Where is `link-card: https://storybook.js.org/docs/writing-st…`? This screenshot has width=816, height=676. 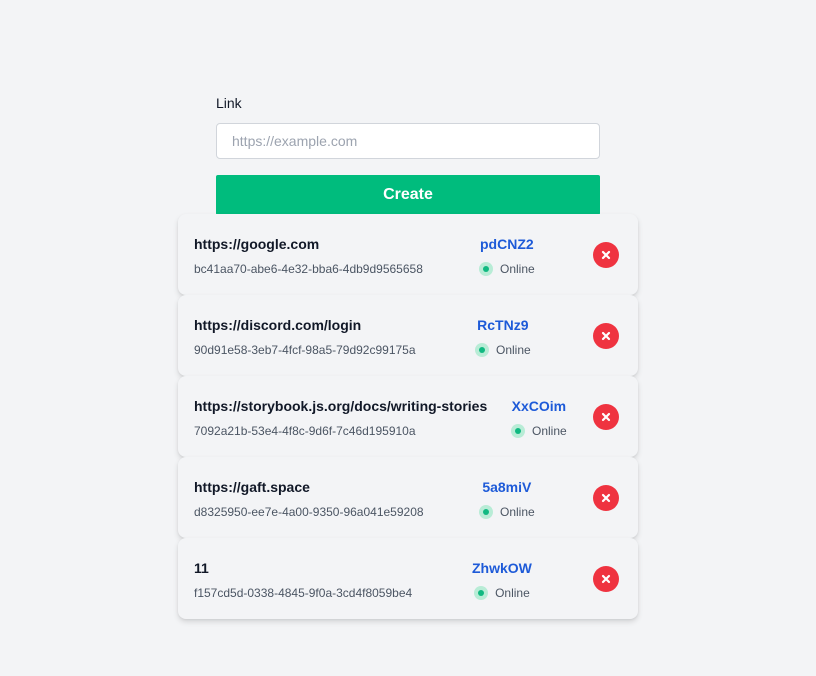 link-card: https://storybook.js.org/docs/writing-st… is located at coordinates (408, 416).